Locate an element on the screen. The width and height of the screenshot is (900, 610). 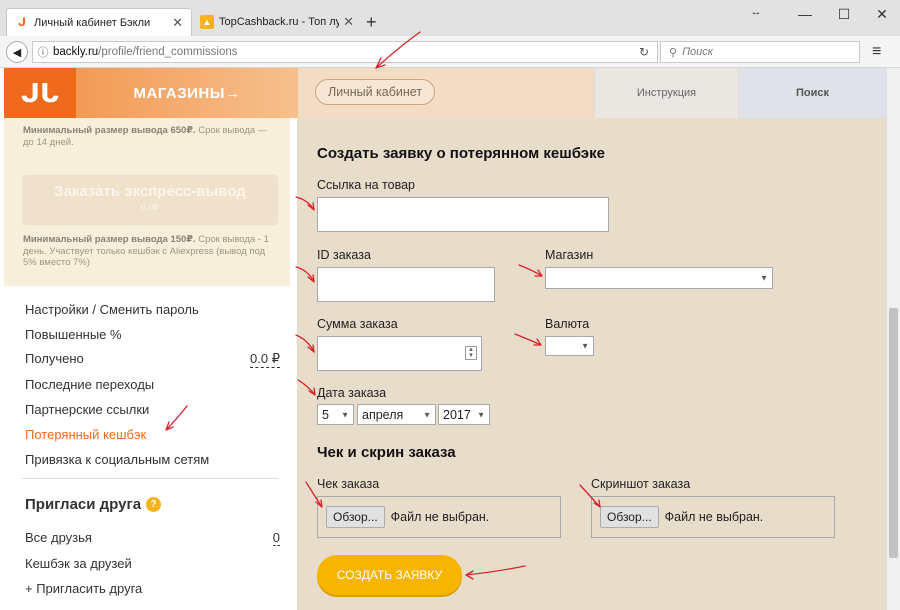
date-month-value: апреля is located at coordinates (383, 414).